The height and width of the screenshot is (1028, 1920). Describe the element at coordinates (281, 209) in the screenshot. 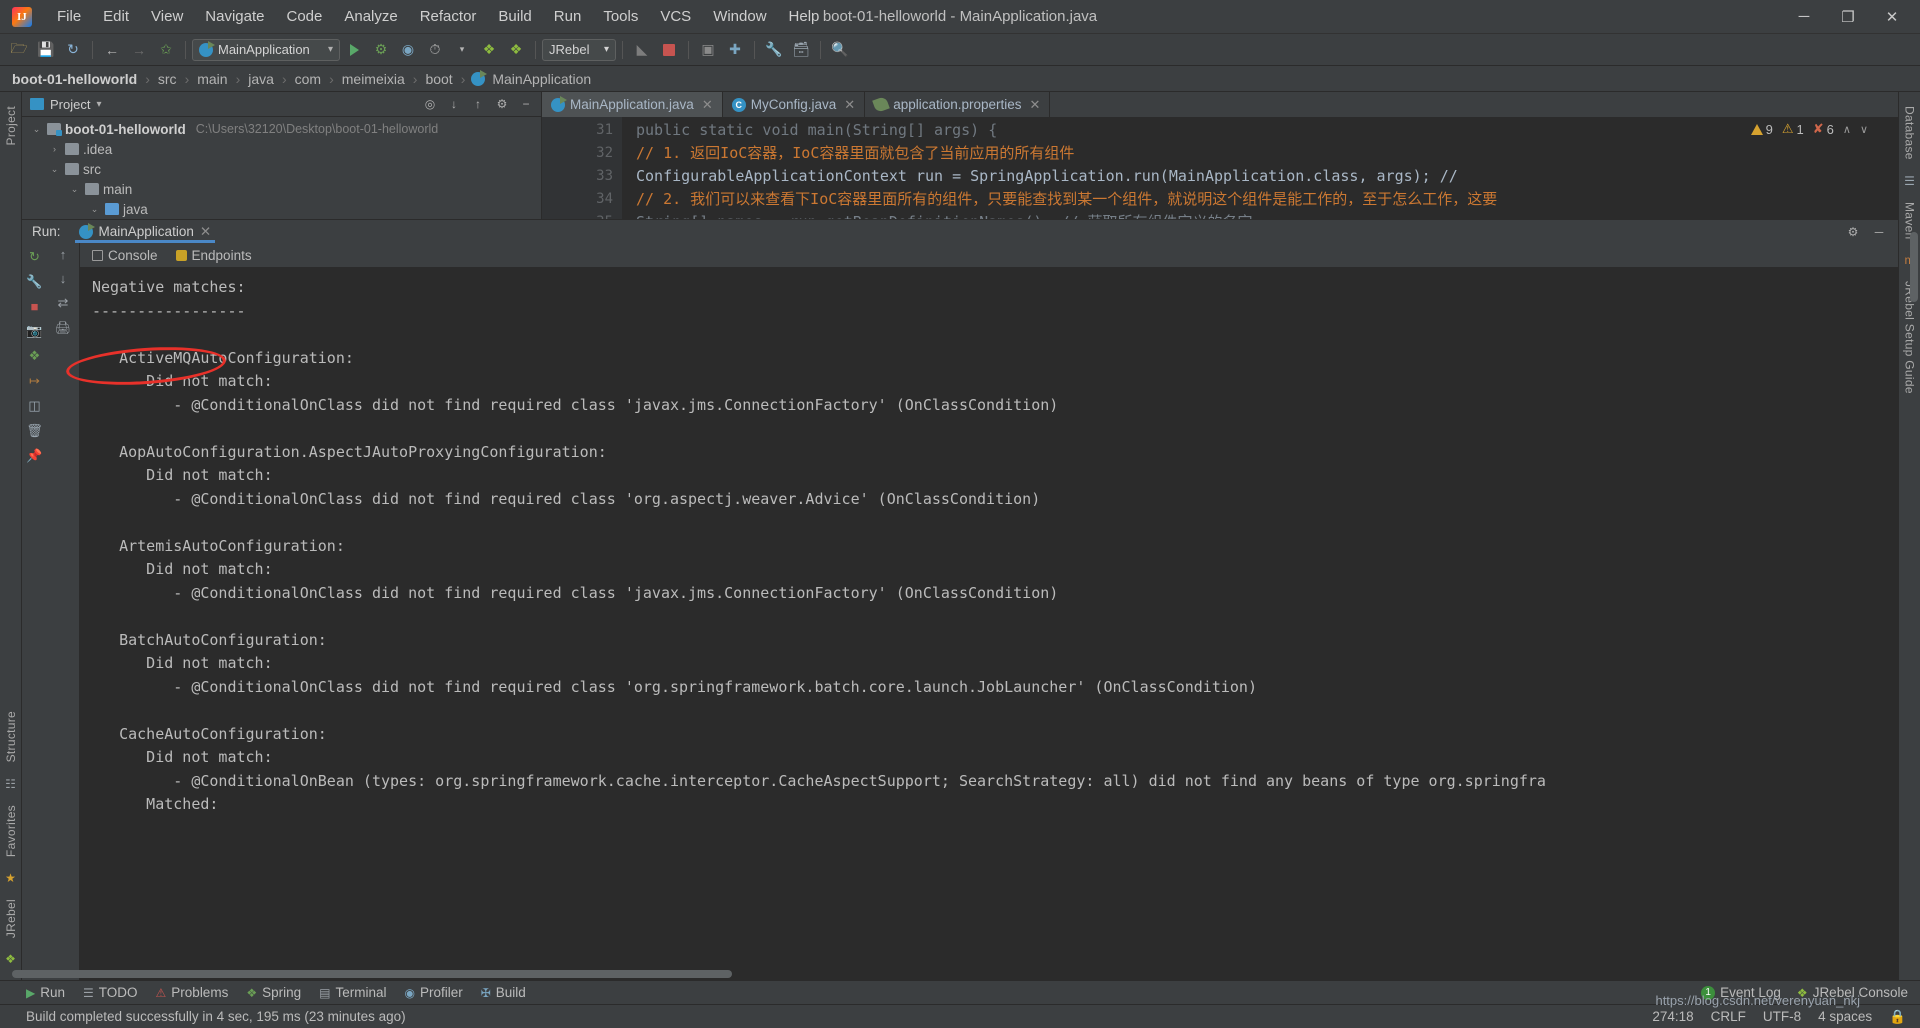

I see `tree-node-java: ⌄ java` at that location.